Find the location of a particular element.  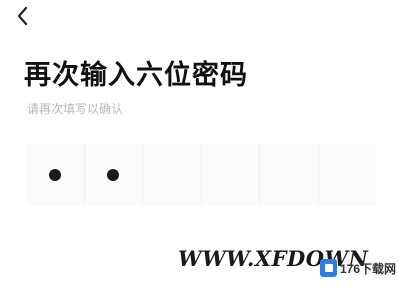

watermark-logo: 176下载网 is located at coordinates (358, 268).